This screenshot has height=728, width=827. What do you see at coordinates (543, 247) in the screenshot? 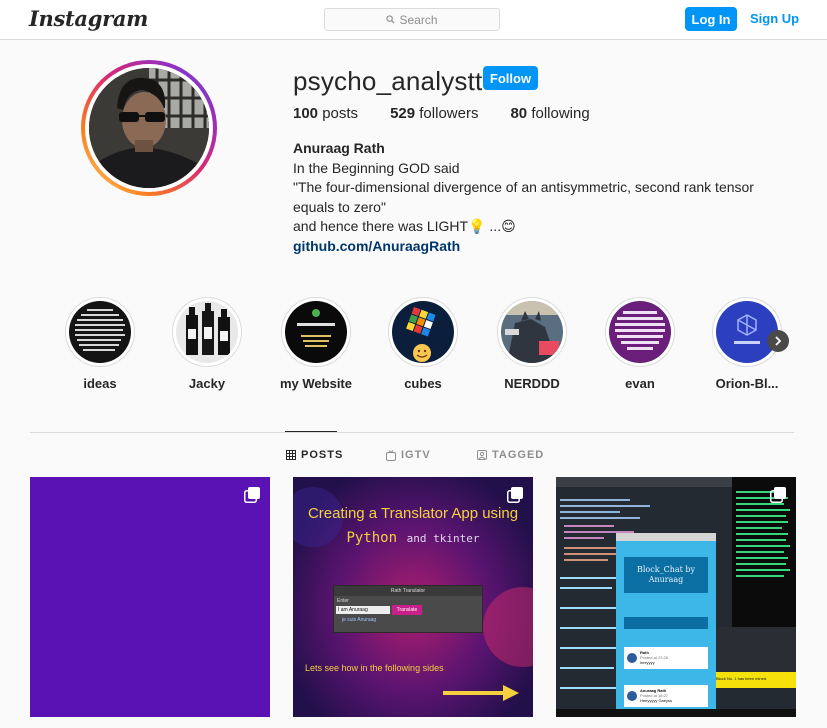
I see `profile-website-link: github.com/AnuraagRath` at bounding box center [543, 247].